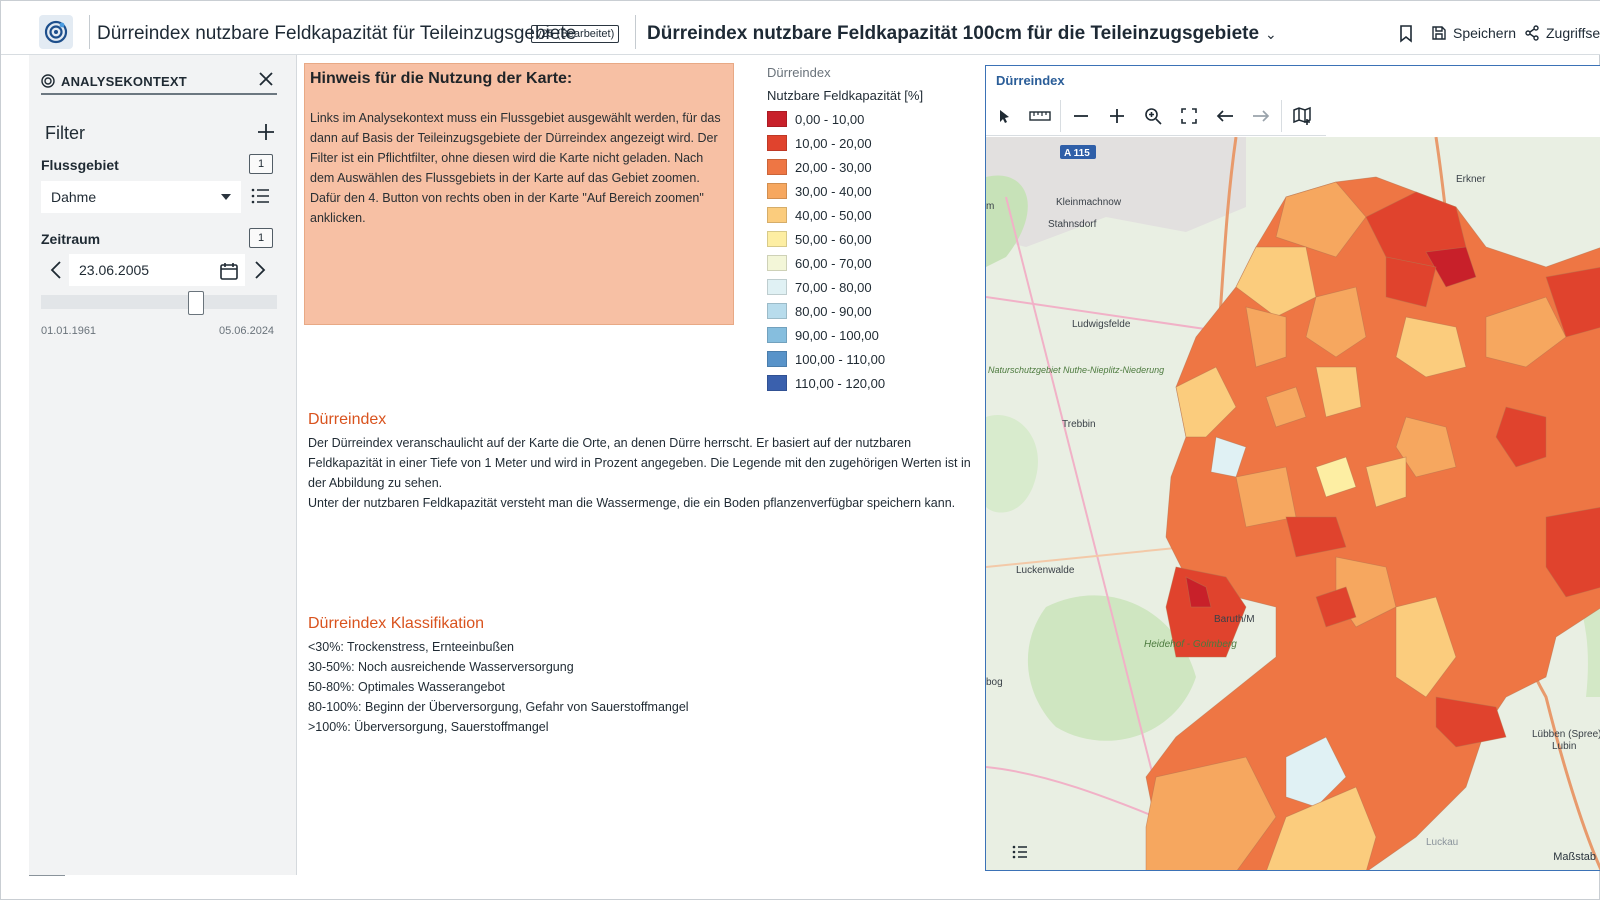  I want to click on legend-item: 0,00 - 10,00, so click(867, 119).